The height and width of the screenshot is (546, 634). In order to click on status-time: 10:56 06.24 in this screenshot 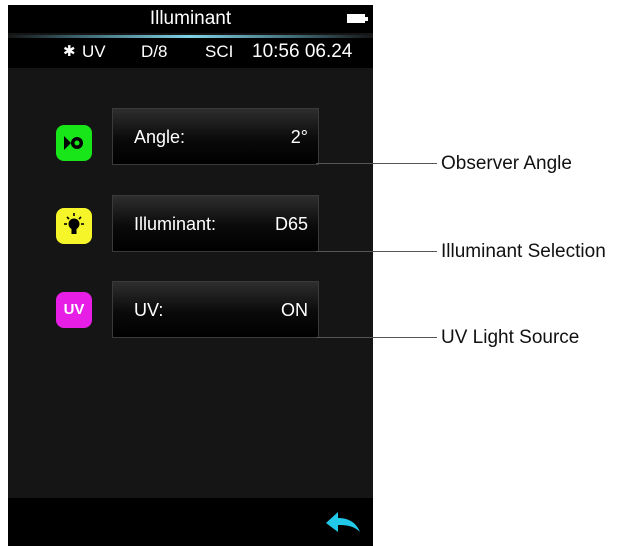, I will do `click(302, 51)`.